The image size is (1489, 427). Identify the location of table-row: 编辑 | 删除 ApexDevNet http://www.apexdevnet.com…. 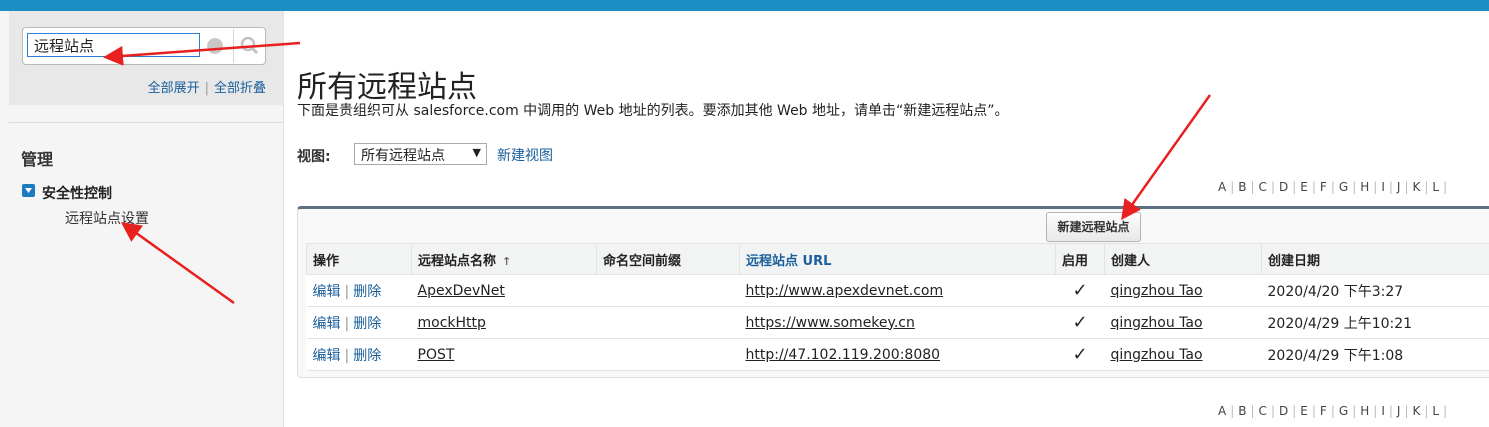
(897, 290).